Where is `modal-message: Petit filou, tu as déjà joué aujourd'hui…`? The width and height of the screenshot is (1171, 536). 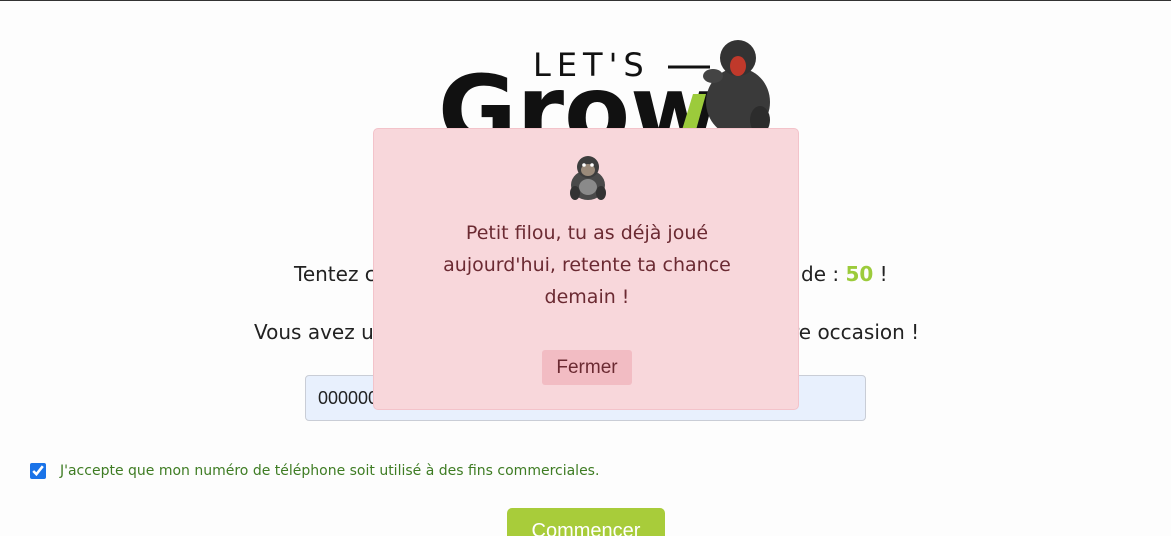
modal-message: Petit filou, tu as déjà joué aujourd'hui… is located at coordinates (587, 265).